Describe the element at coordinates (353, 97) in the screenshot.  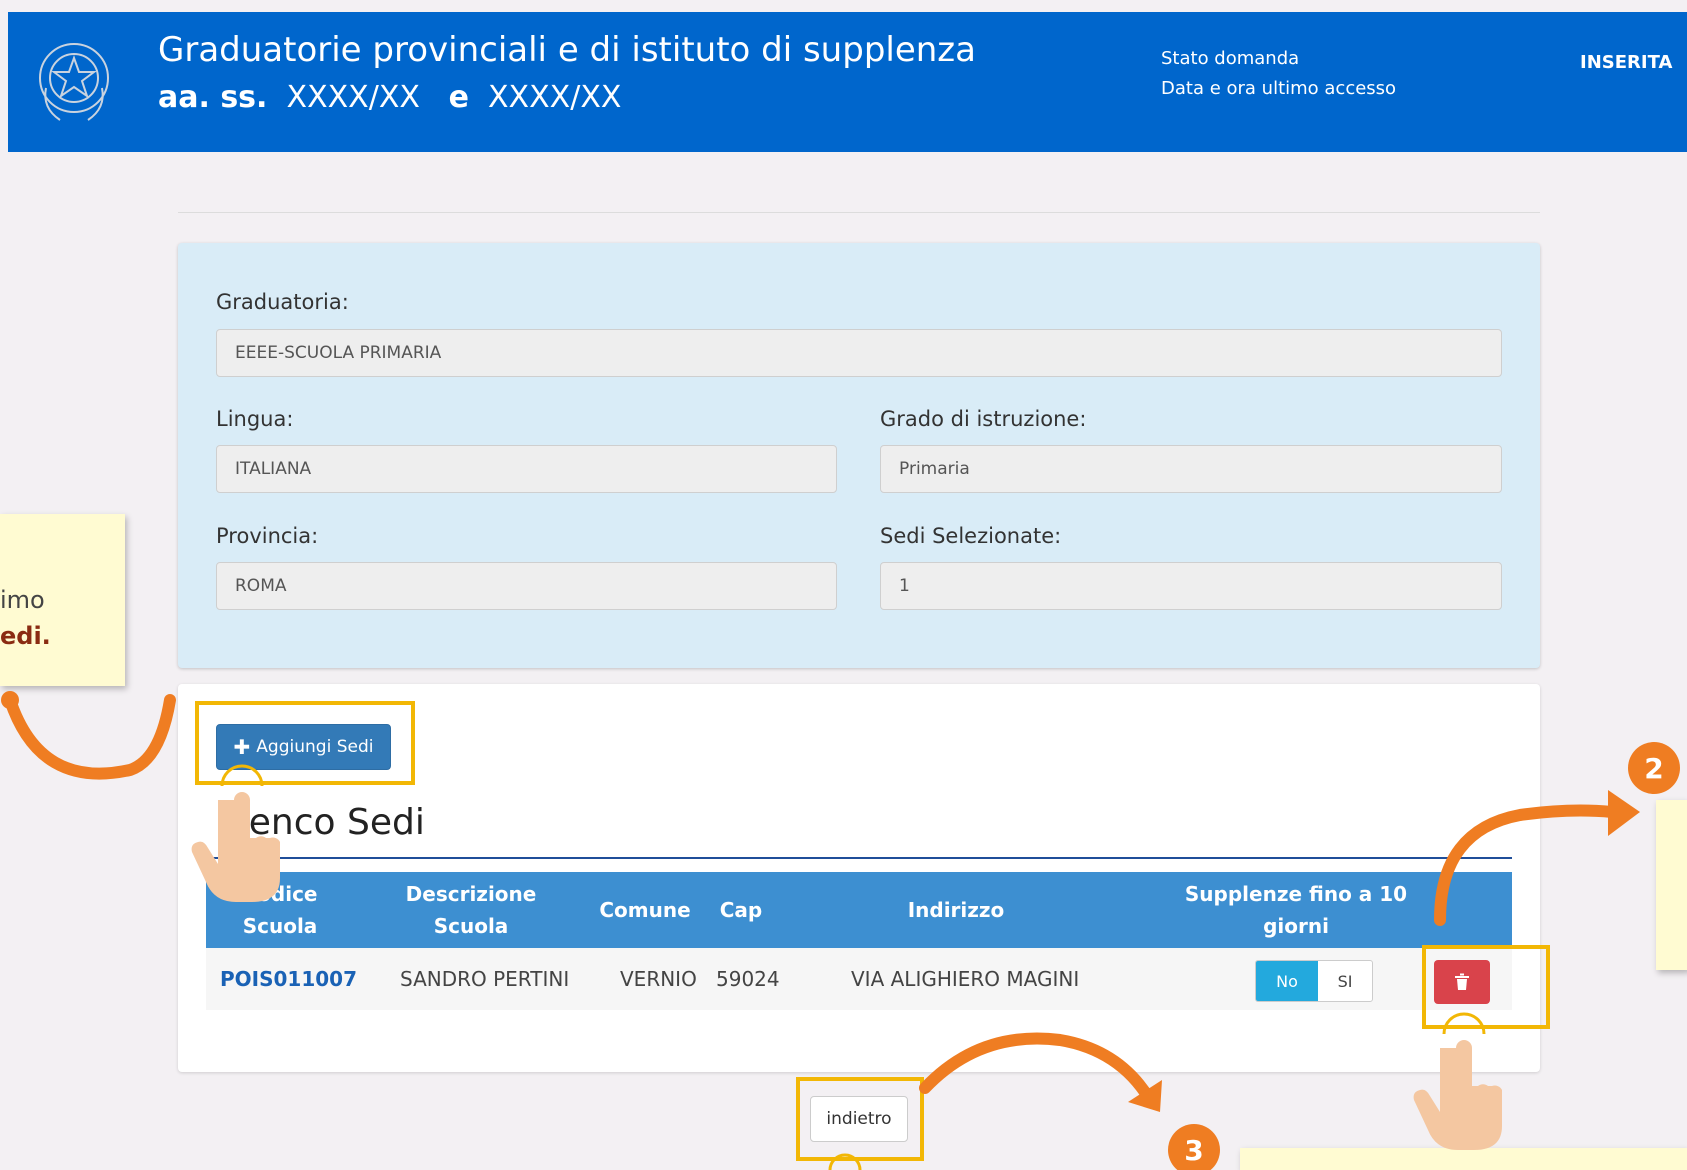
I see `year-from: XXXX/XX` at that location.